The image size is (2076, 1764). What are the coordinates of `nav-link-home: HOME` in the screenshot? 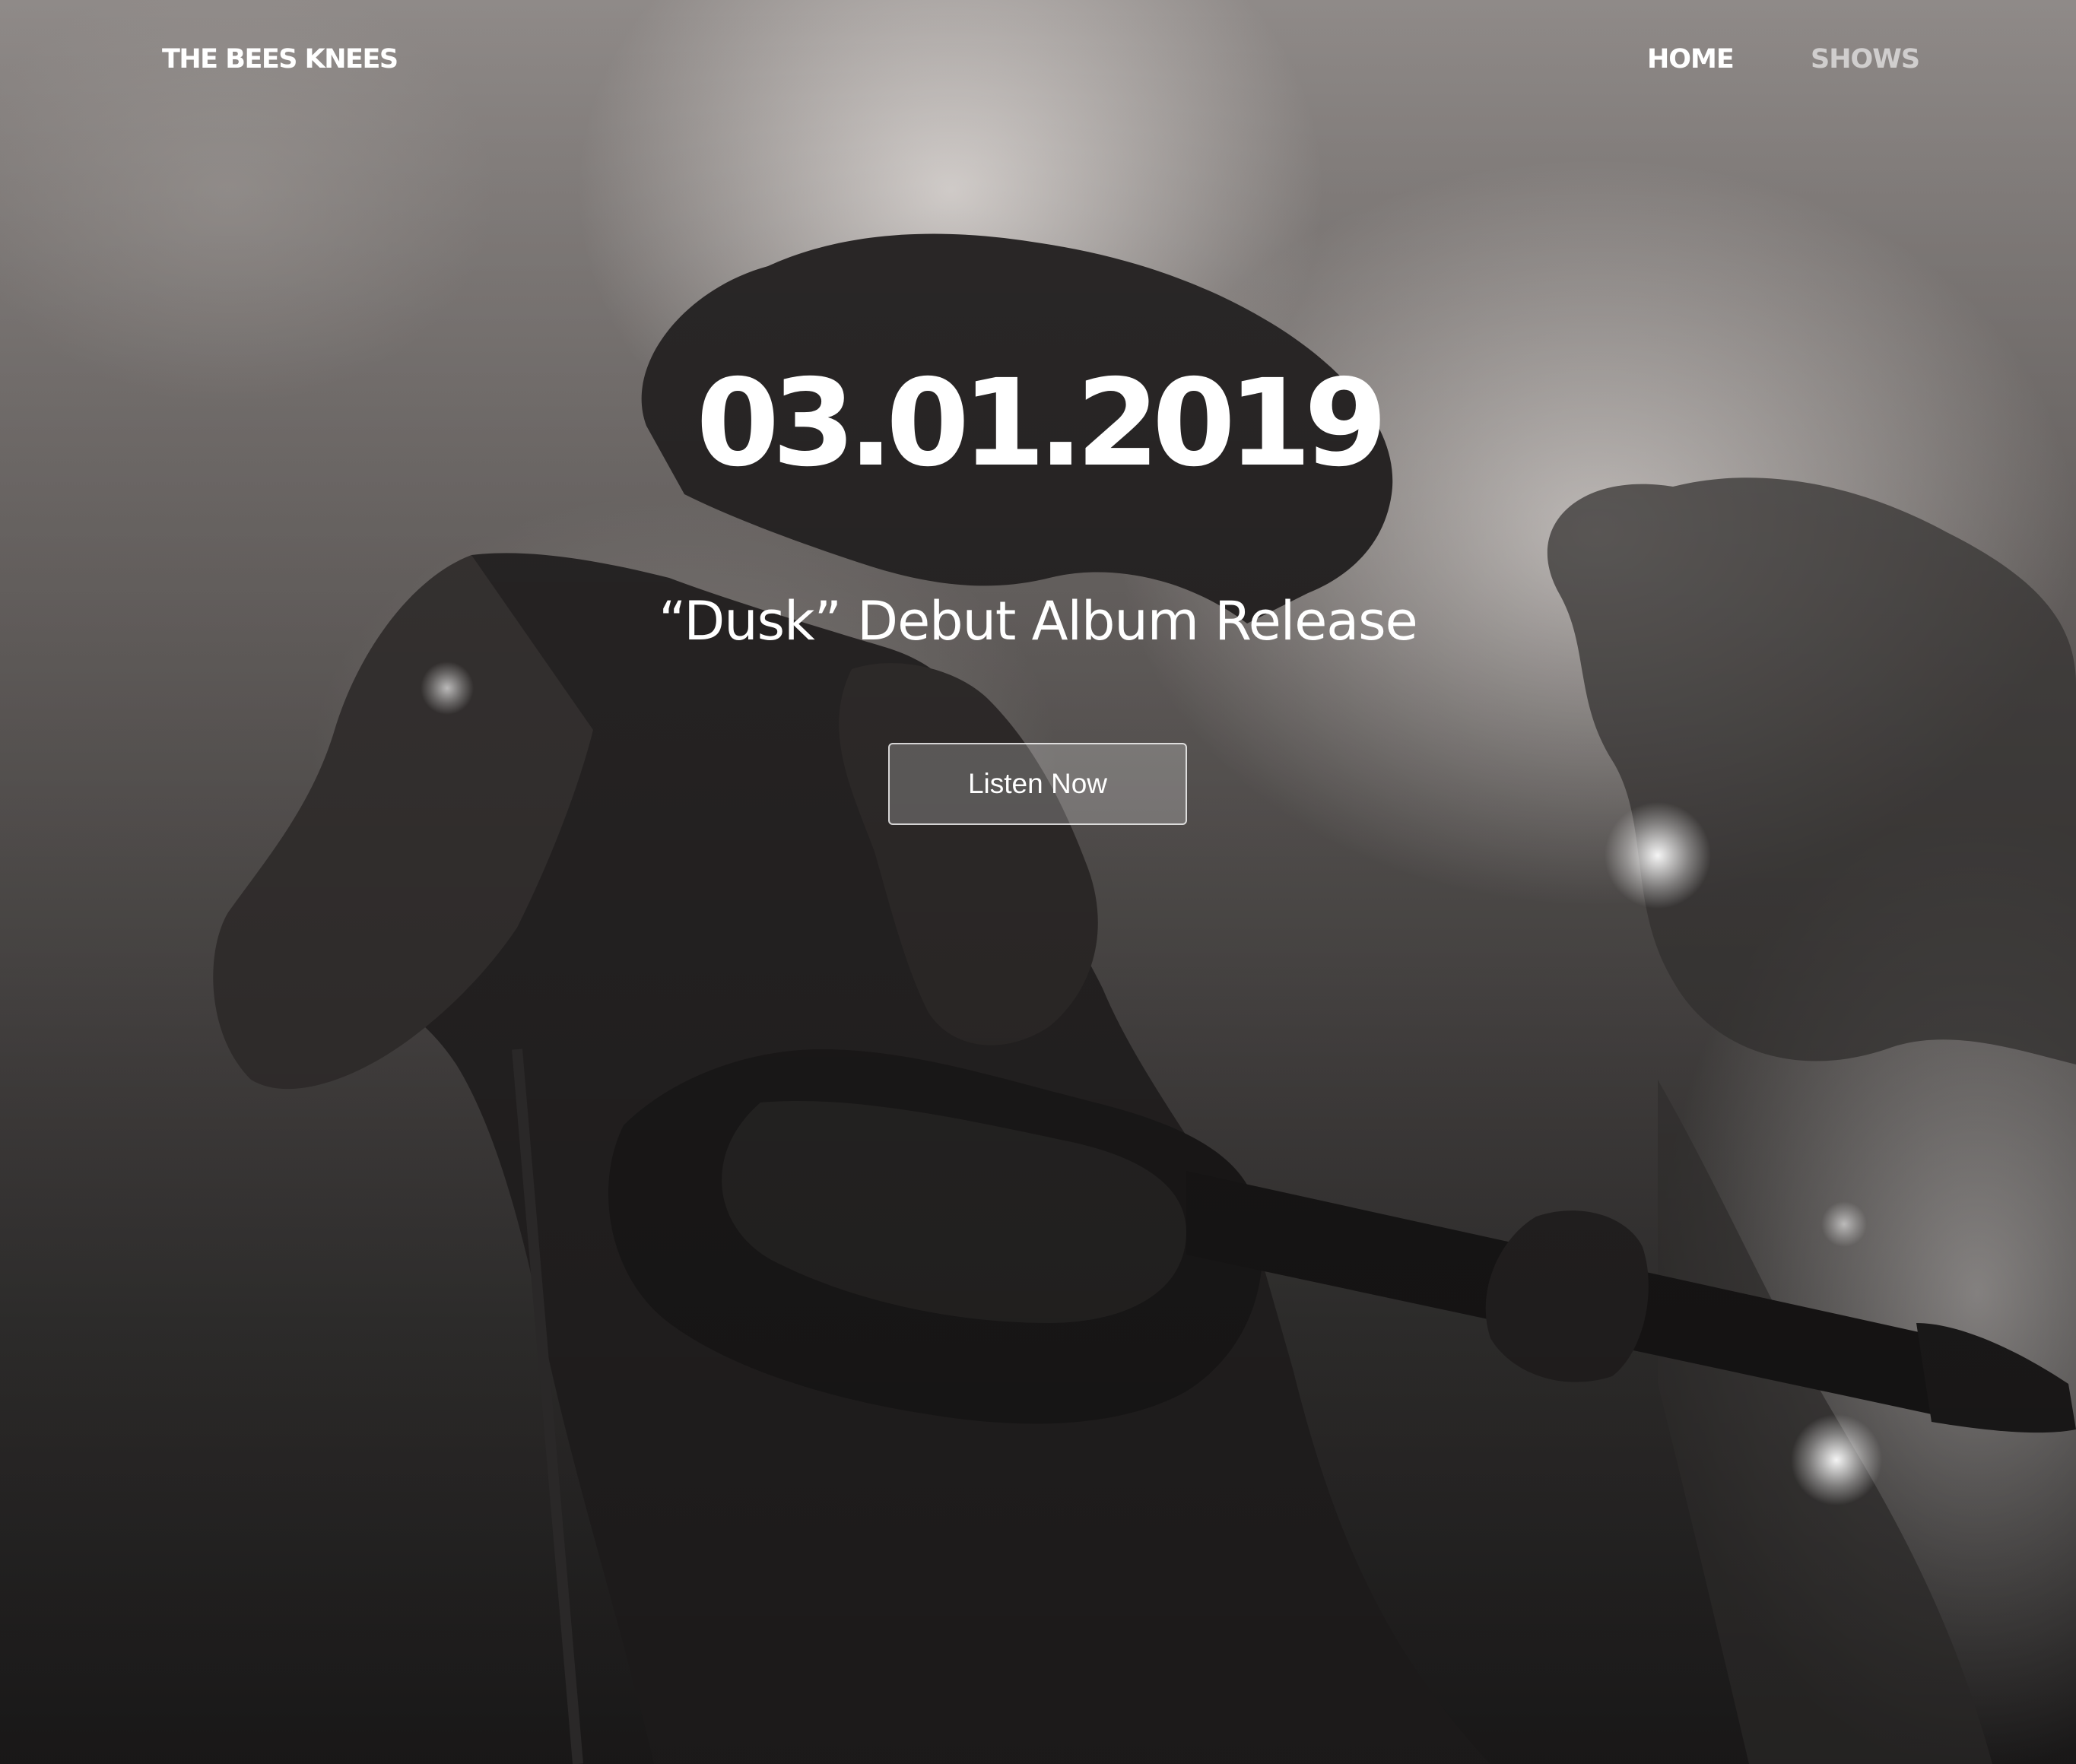 It's located at (1691, 59).